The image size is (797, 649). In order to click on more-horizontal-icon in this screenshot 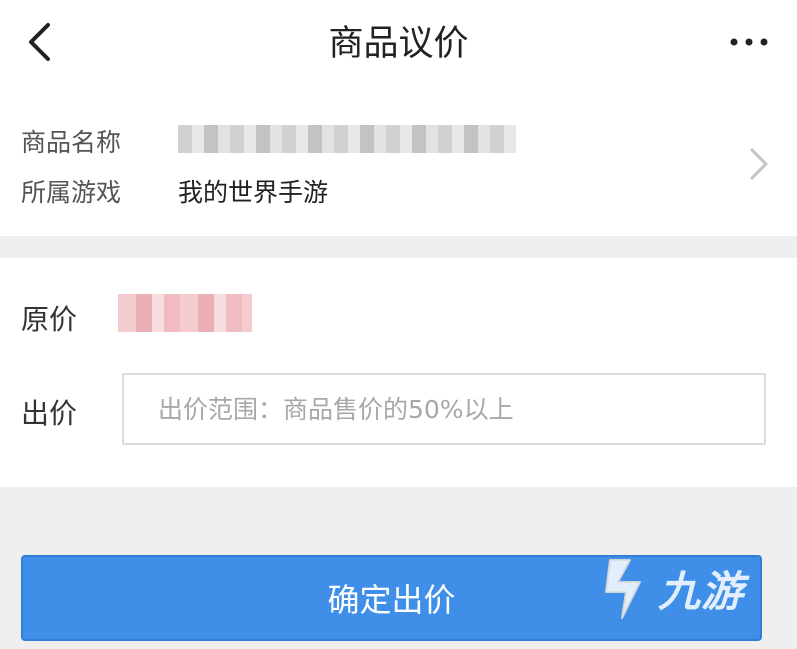, I will do `click(749, 42)`.